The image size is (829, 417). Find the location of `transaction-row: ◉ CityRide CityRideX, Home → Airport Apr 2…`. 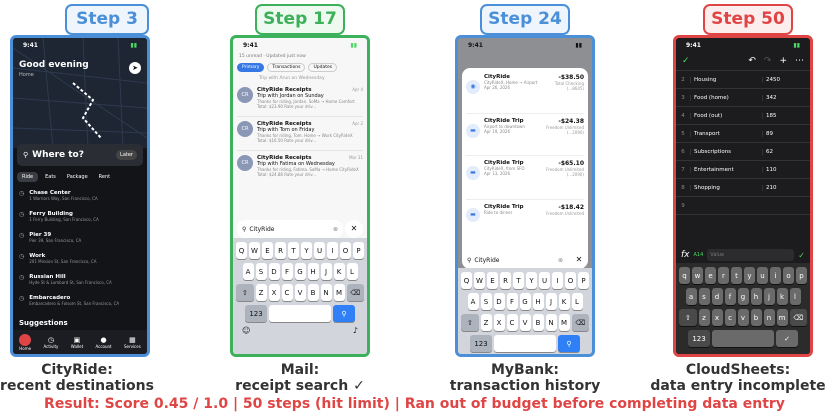

transaction-row: ◉ CityRide CityRideX, Home → Airport Apr 2… is located at coordinates (525, 94).